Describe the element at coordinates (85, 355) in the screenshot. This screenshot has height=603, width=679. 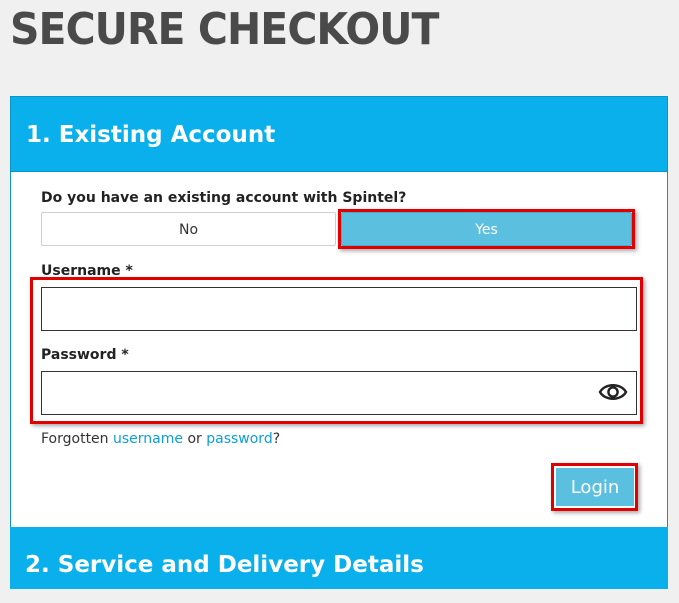
I see `password-label: Password *` at that location.